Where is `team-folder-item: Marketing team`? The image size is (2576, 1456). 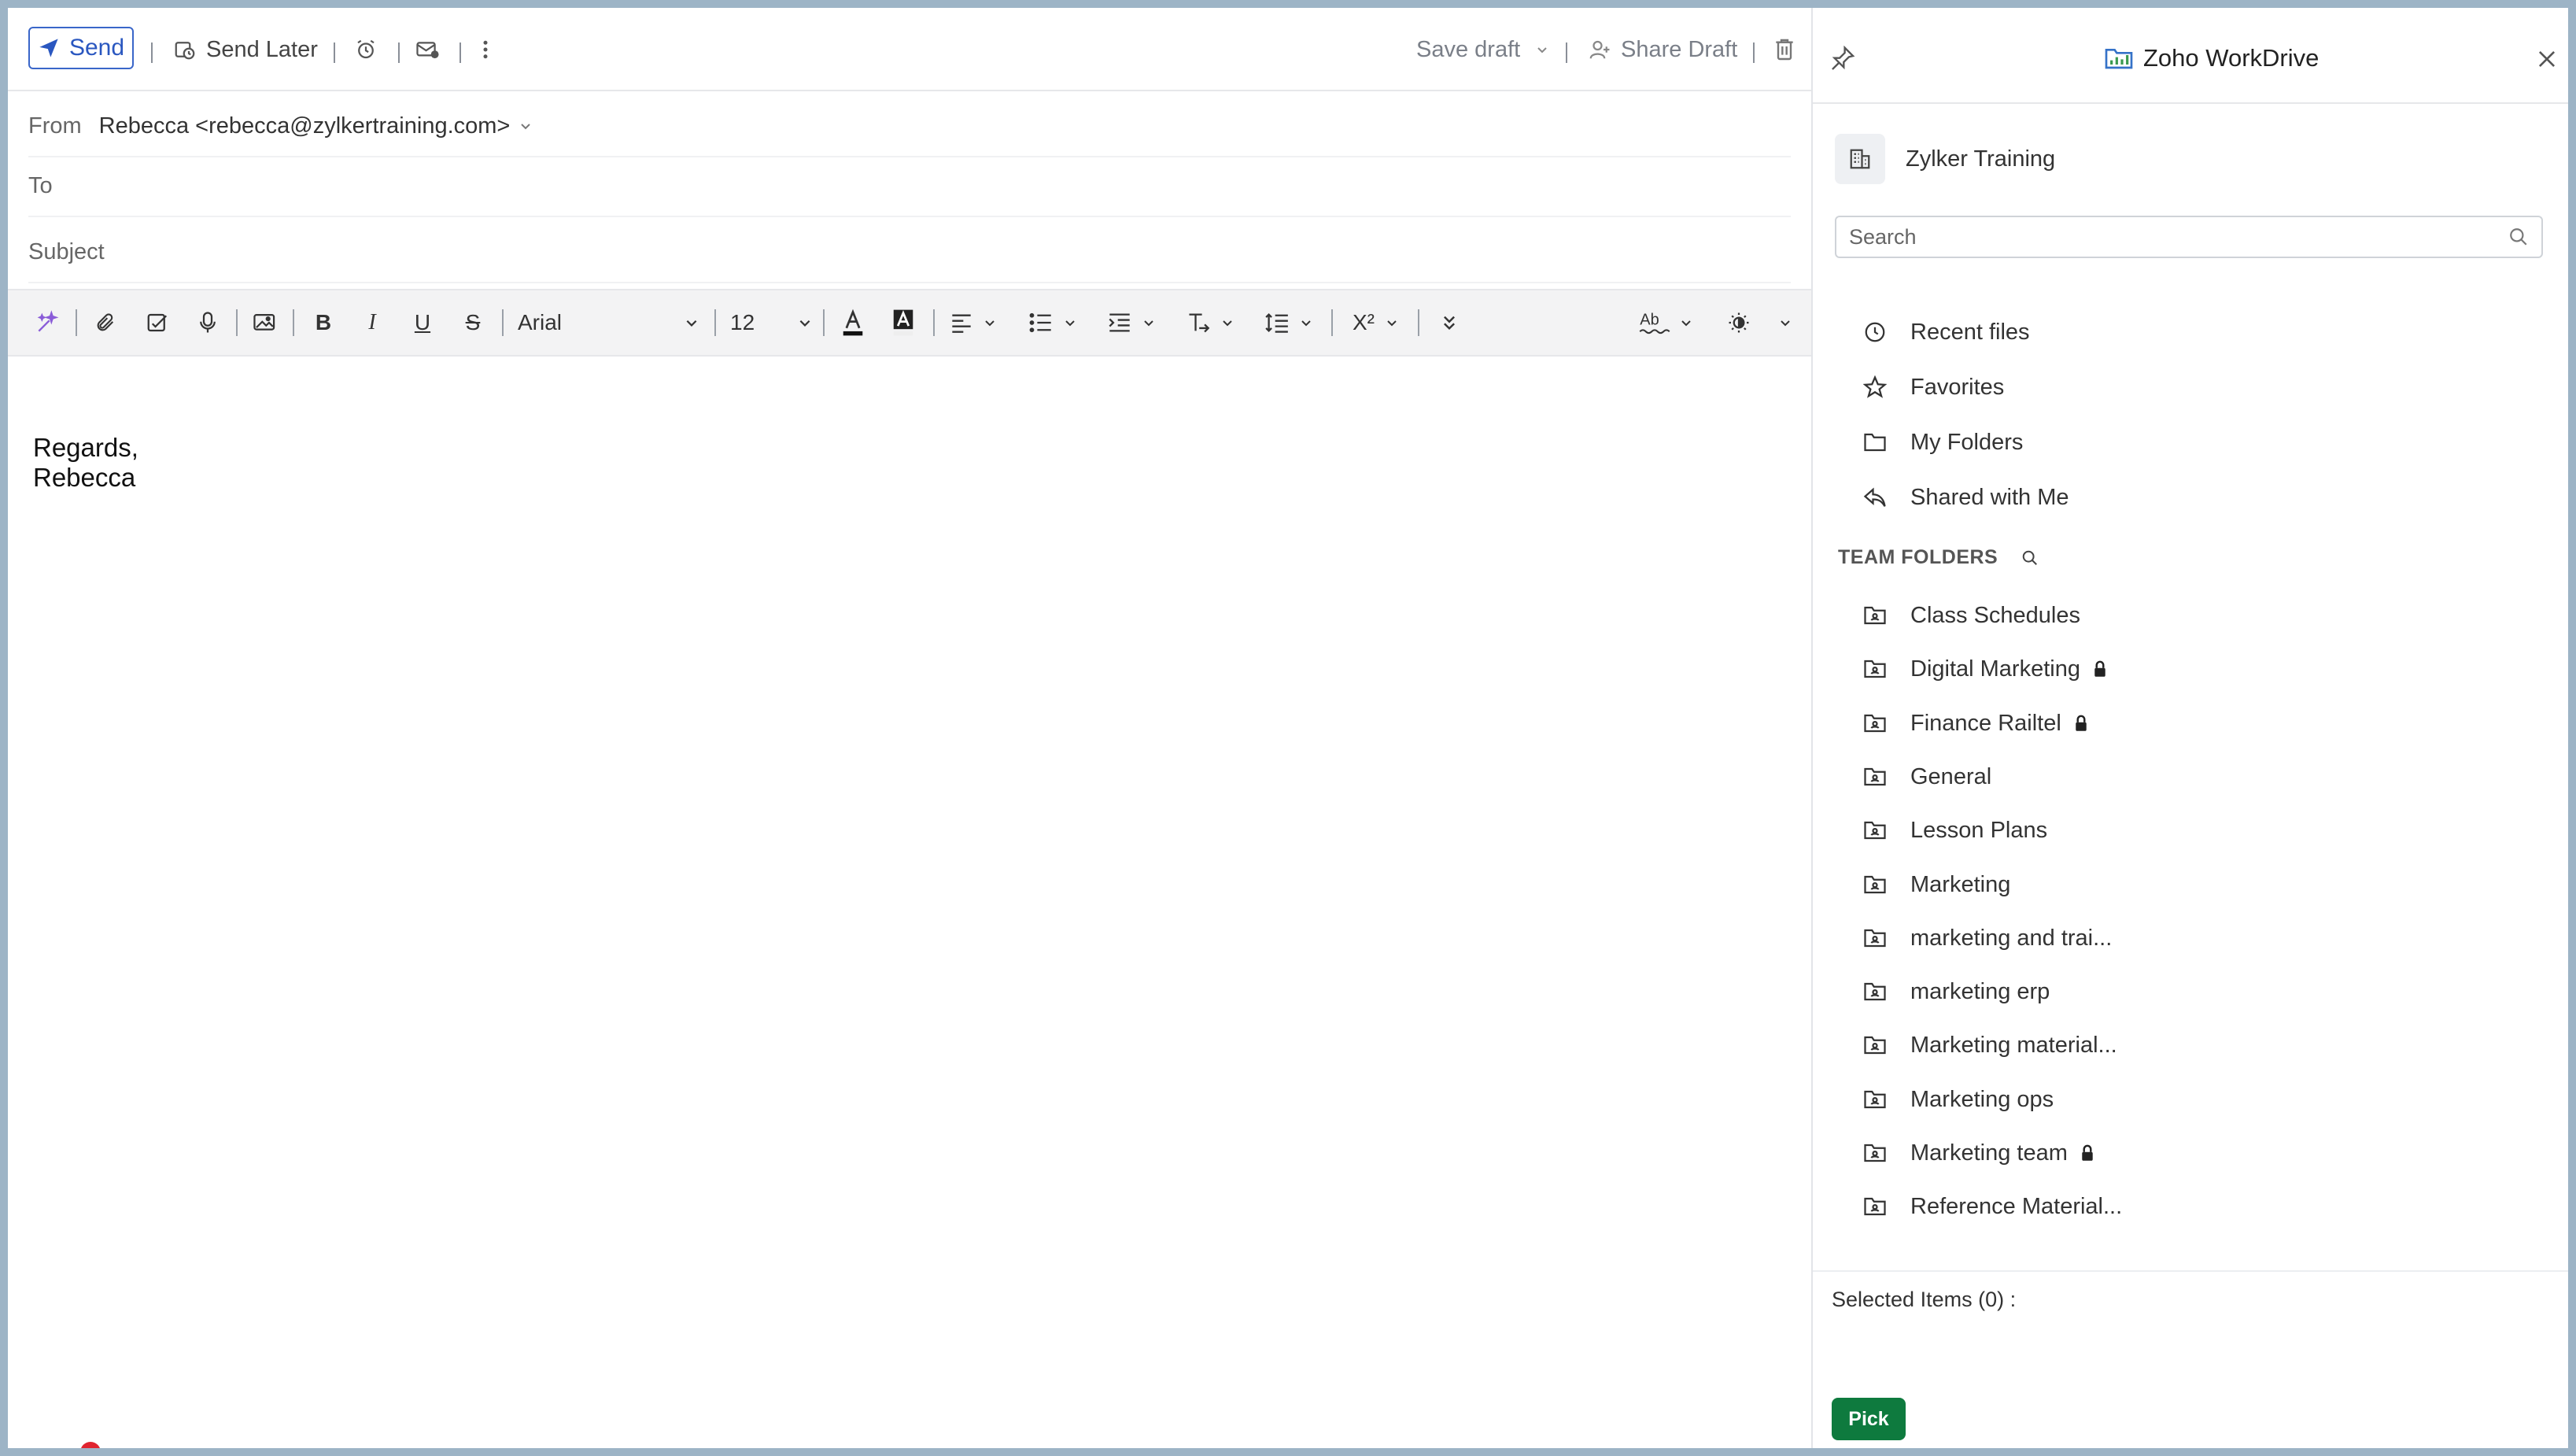
team-folder-item: Marketing team is located at coordinates (1978, 1153).